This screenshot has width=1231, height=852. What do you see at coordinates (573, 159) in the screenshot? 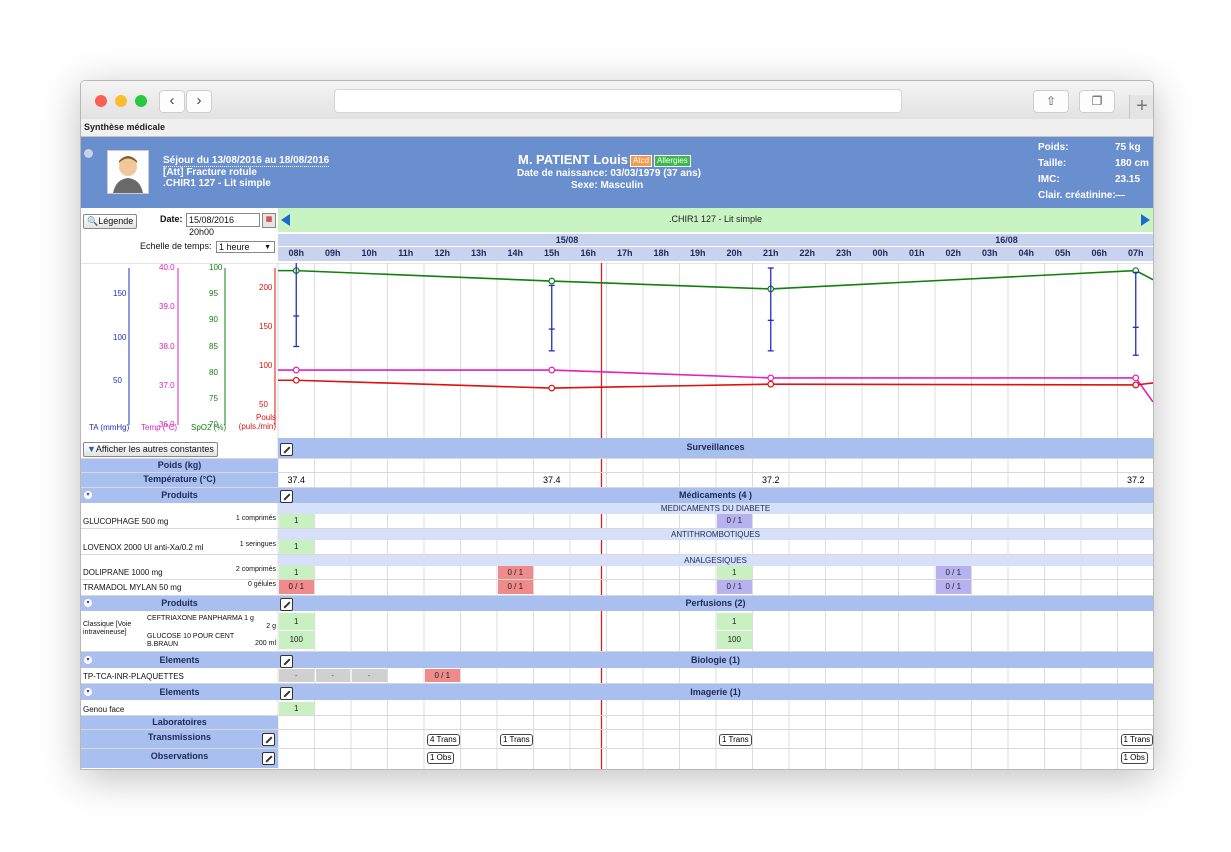
I see `patient-name-text: M. PATIENT Louis` at bounding box center [573, 159].